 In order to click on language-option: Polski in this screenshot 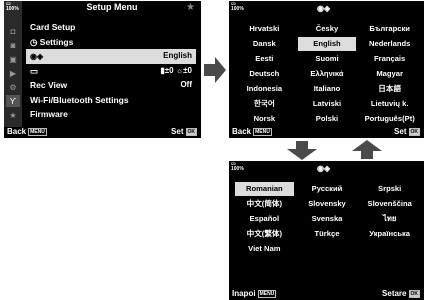, I will do `click(327, 119)`.